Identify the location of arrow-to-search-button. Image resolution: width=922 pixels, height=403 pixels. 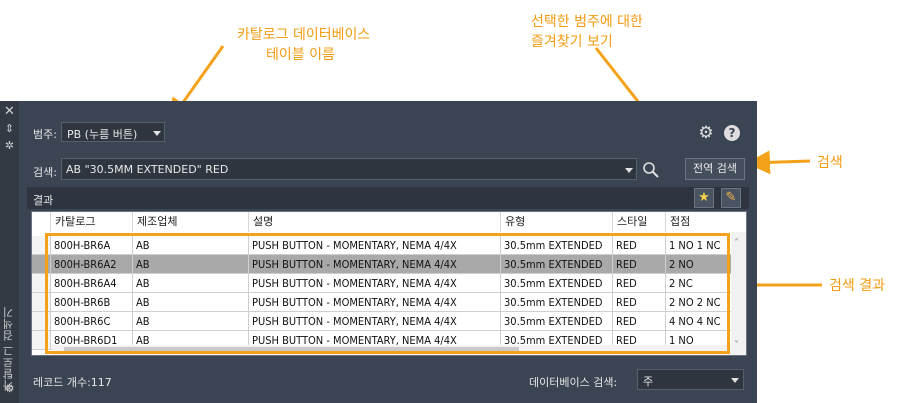
(778, 162).